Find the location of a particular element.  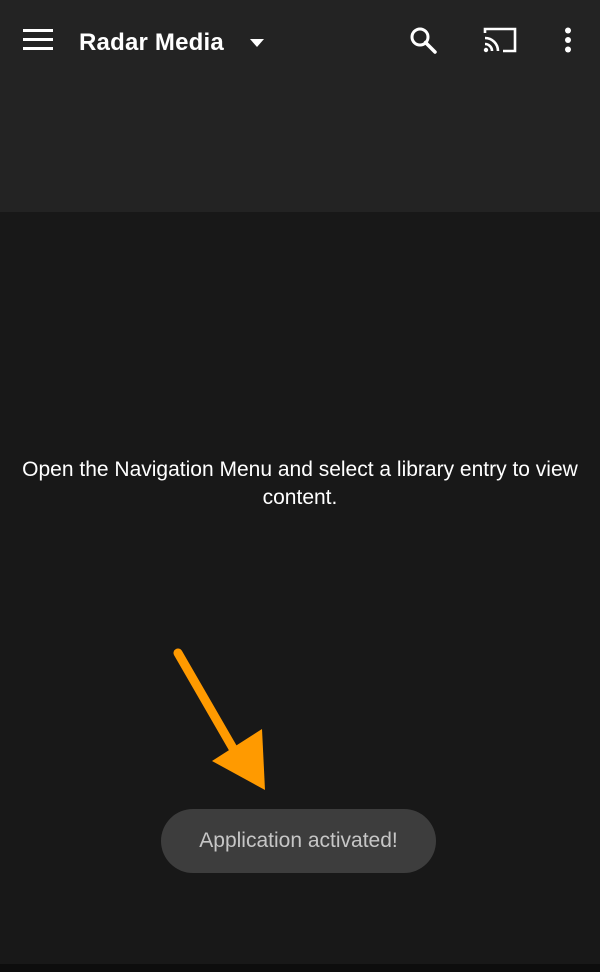

cast-button is located at coordinates (500, 42).